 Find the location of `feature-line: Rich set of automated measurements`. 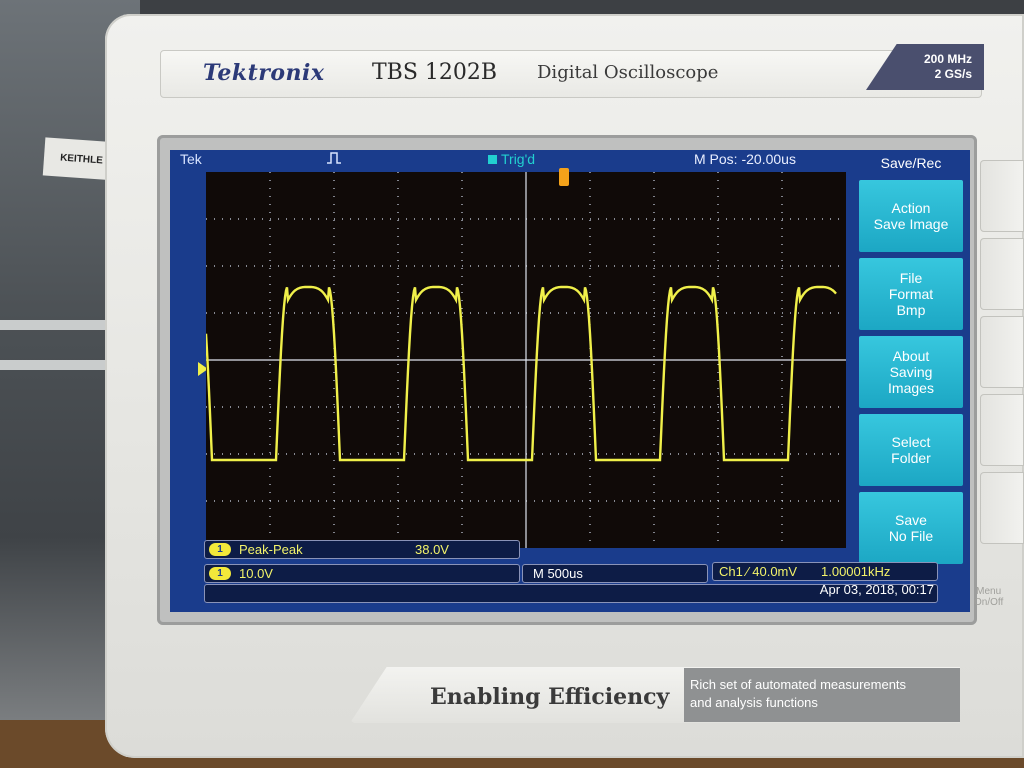

feature-line: Rich set of automated measurements is located at coordinates (798, 684).